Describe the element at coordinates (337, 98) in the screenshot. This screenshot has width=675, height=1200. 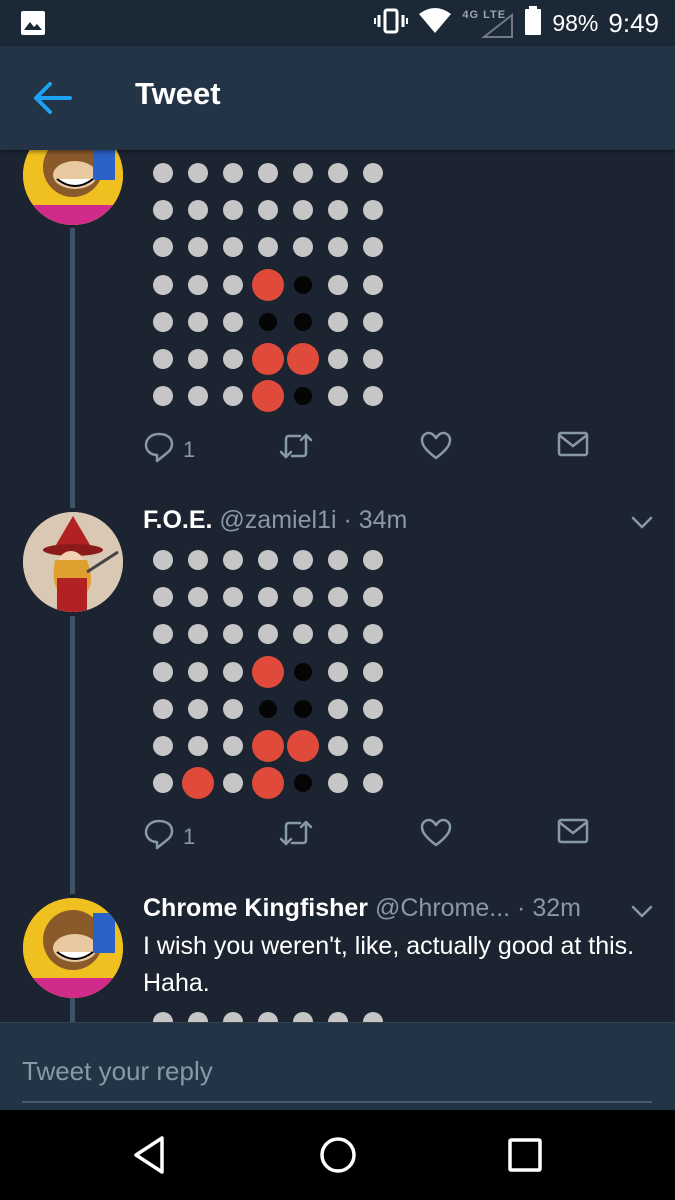
I see `app-bar: Tweet` at that location.